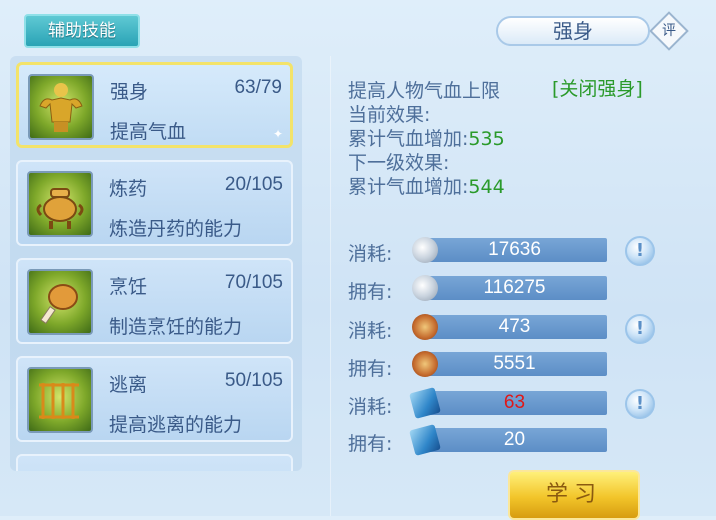  I want to click on skill-name: 烹饪, so click(128, 287).